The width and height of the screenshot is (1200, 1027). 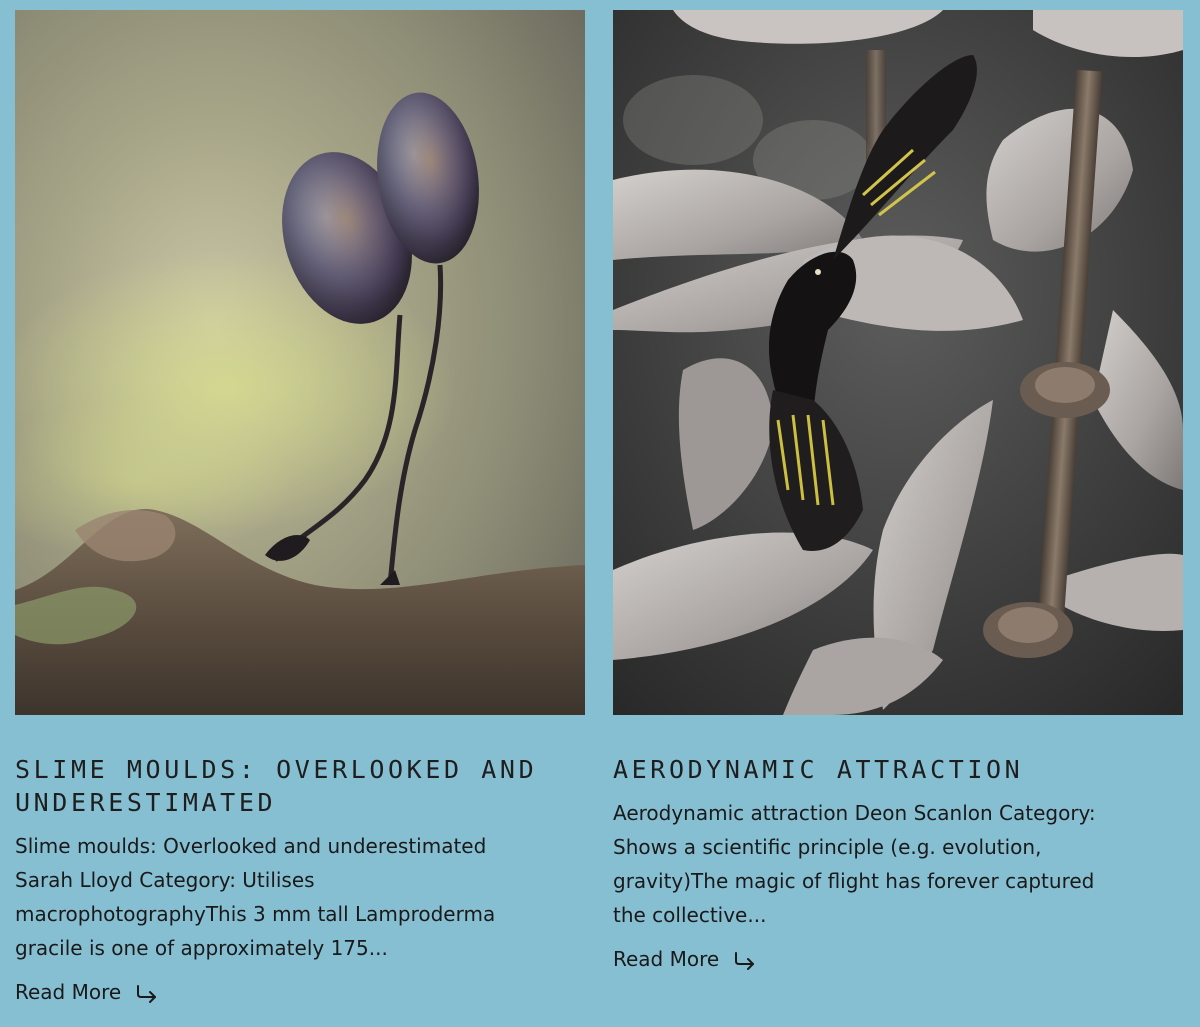 What do you see at coordinates (898, 769) in the screenshot?
I see `article-title: Aerodynamic Attraction` at bounding box center [898, 769].